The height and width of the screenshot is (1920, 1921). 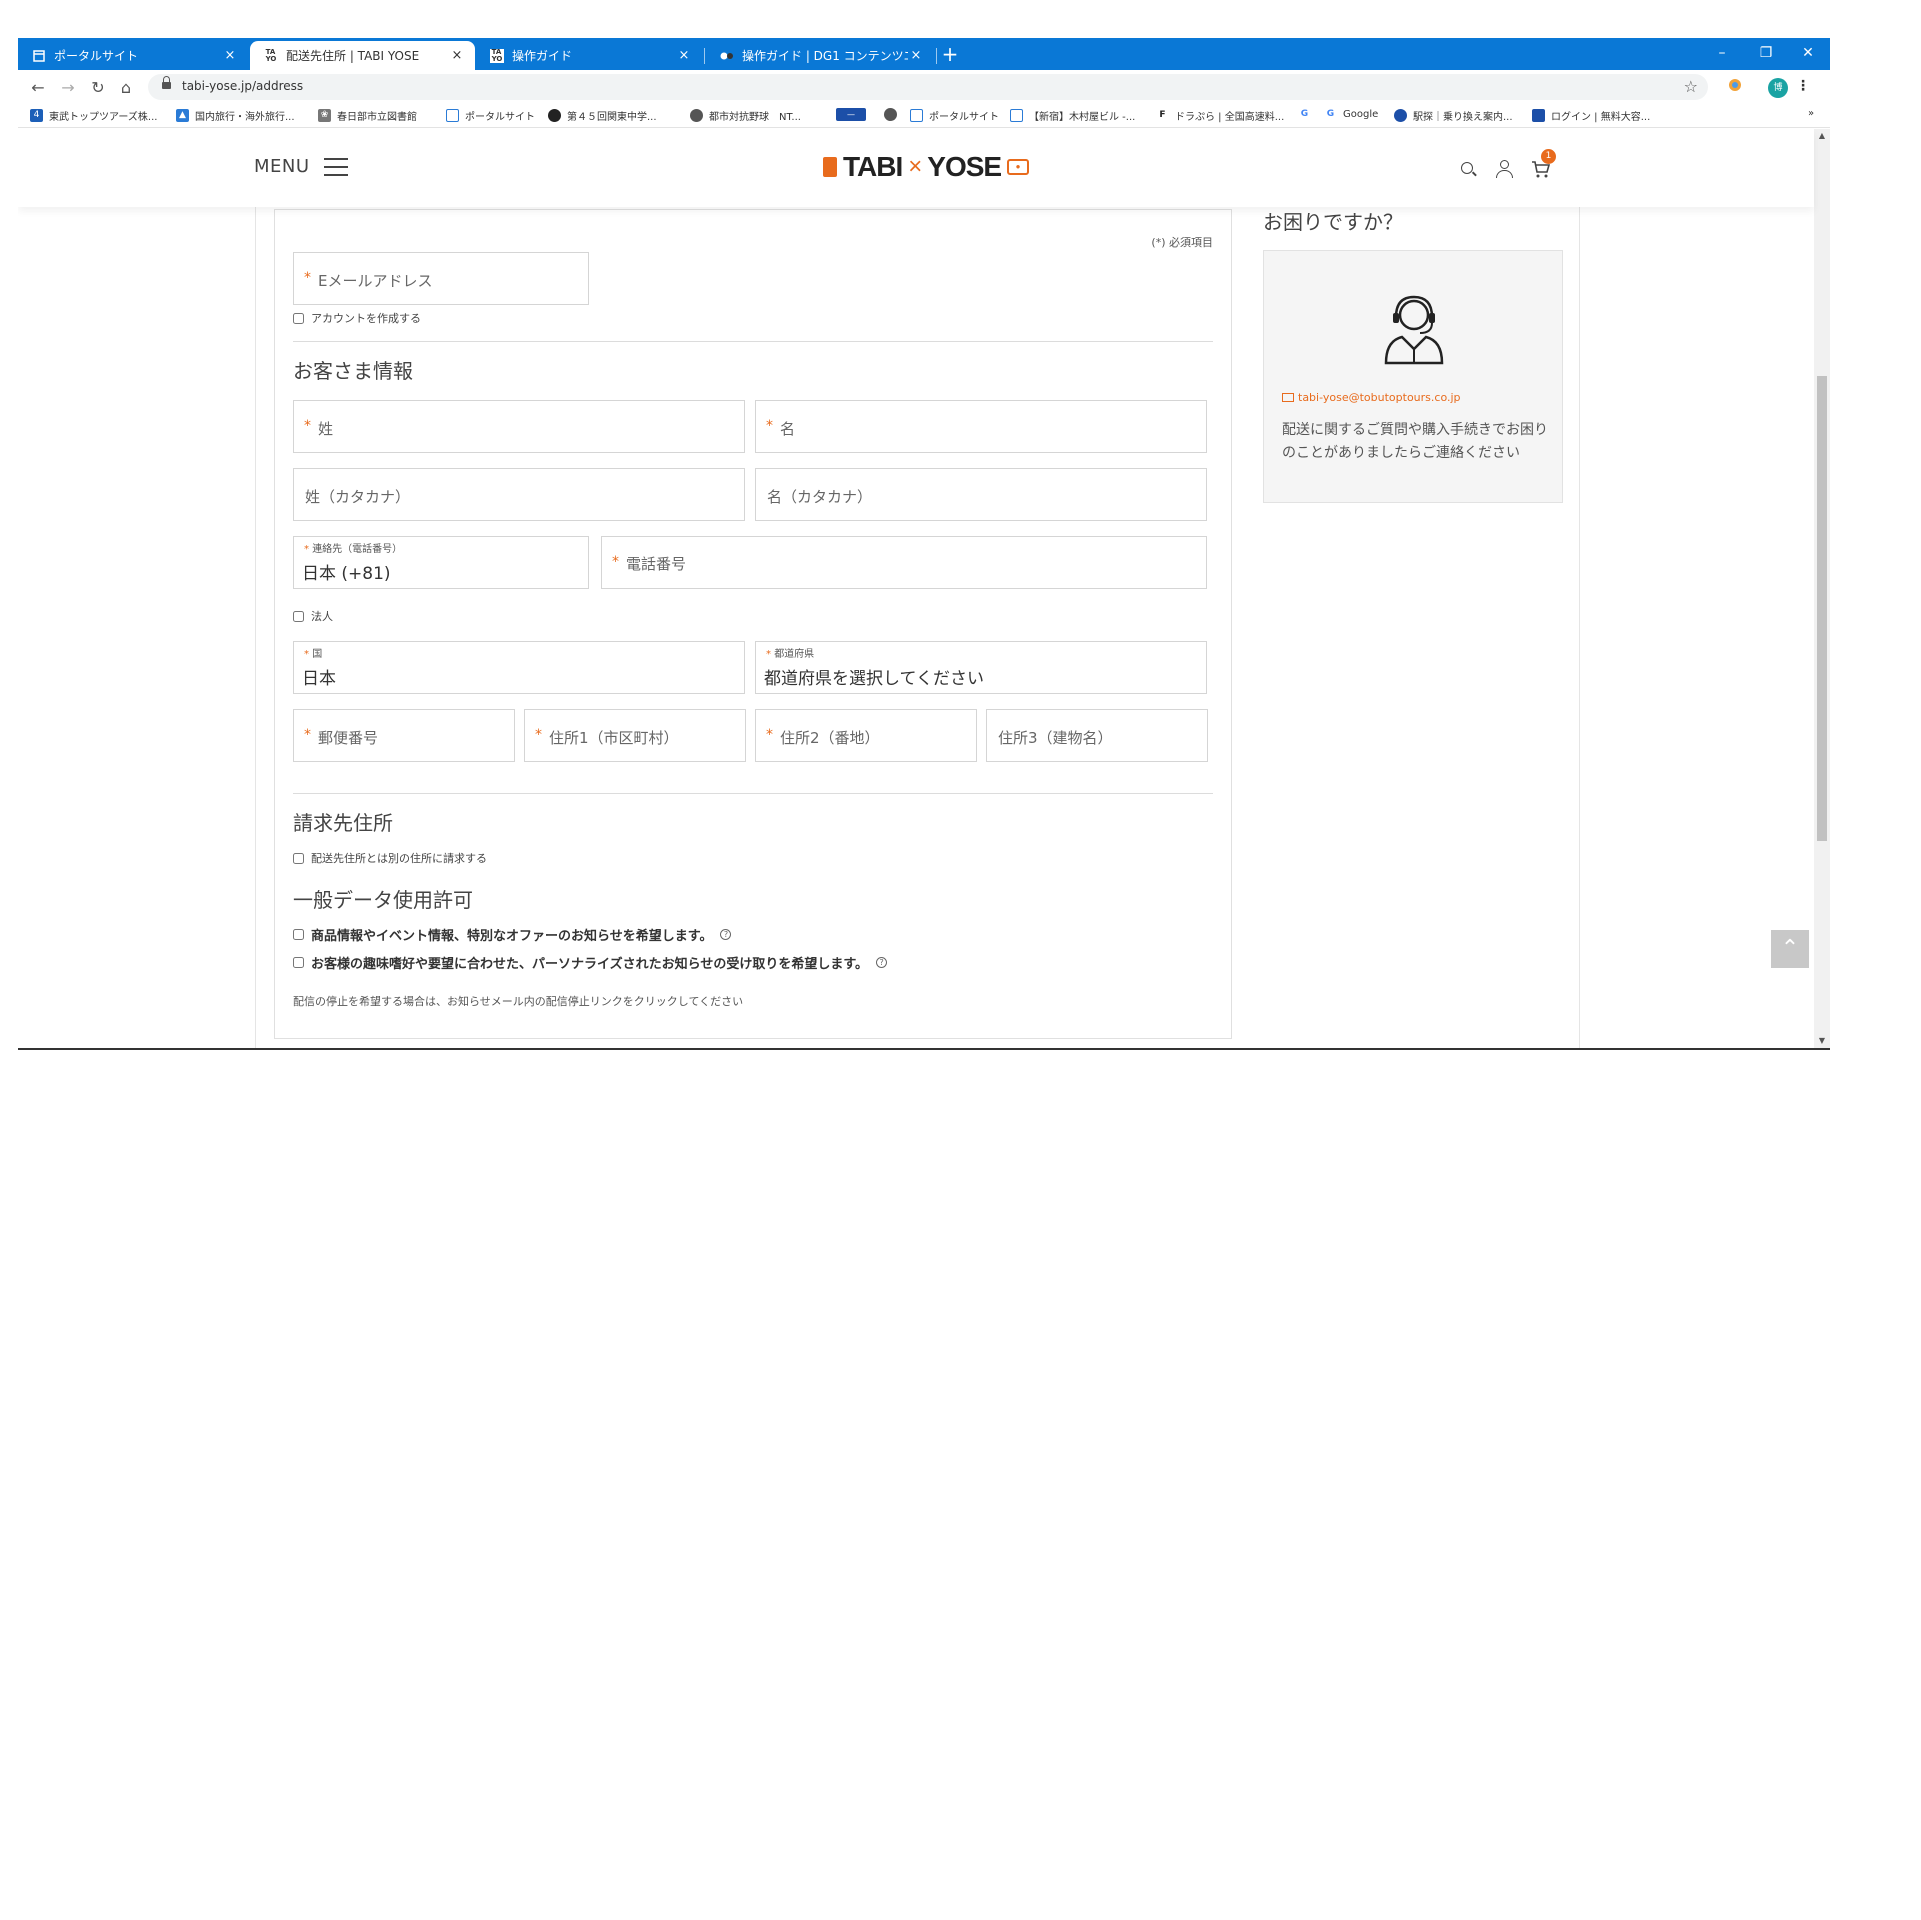 I want to click on forward-button: →, so click(x=68, y=88).